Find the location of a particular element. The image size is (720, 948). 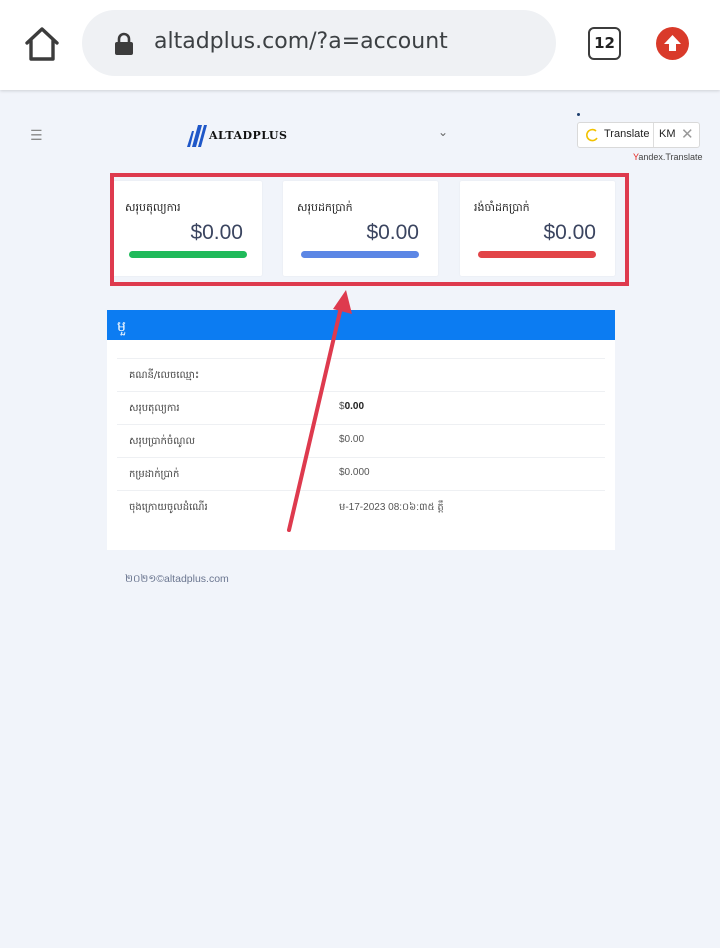

loading-spinner-icon is located at coordinates (592, 135).